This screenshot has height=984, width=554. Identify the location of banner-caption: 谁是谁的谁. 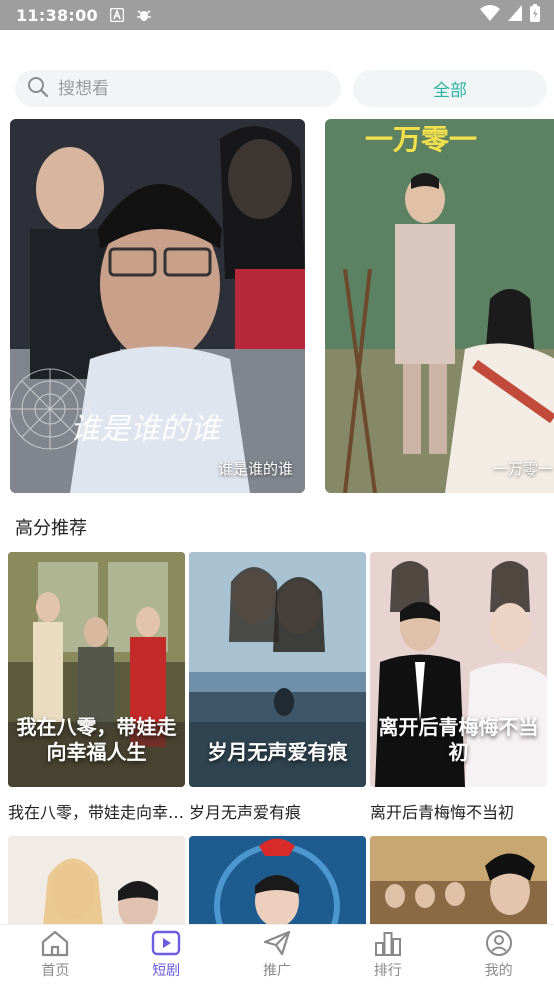
(255, 469).